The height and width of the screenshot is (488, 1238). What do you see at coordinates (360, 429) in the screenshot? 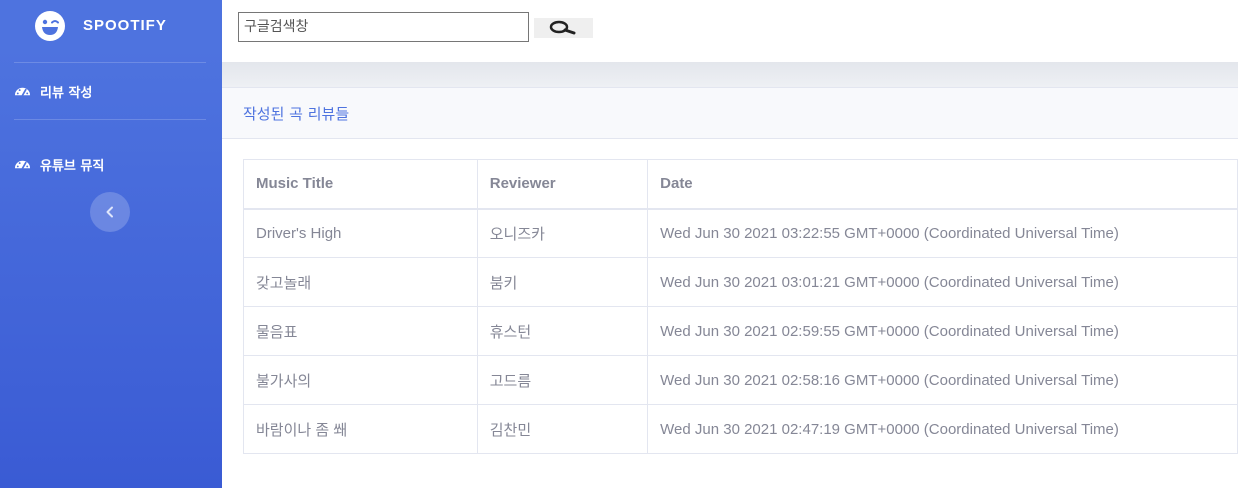
I see `music-title-link: 바람이나 좀 쐐` at bounding box center [360, 429].